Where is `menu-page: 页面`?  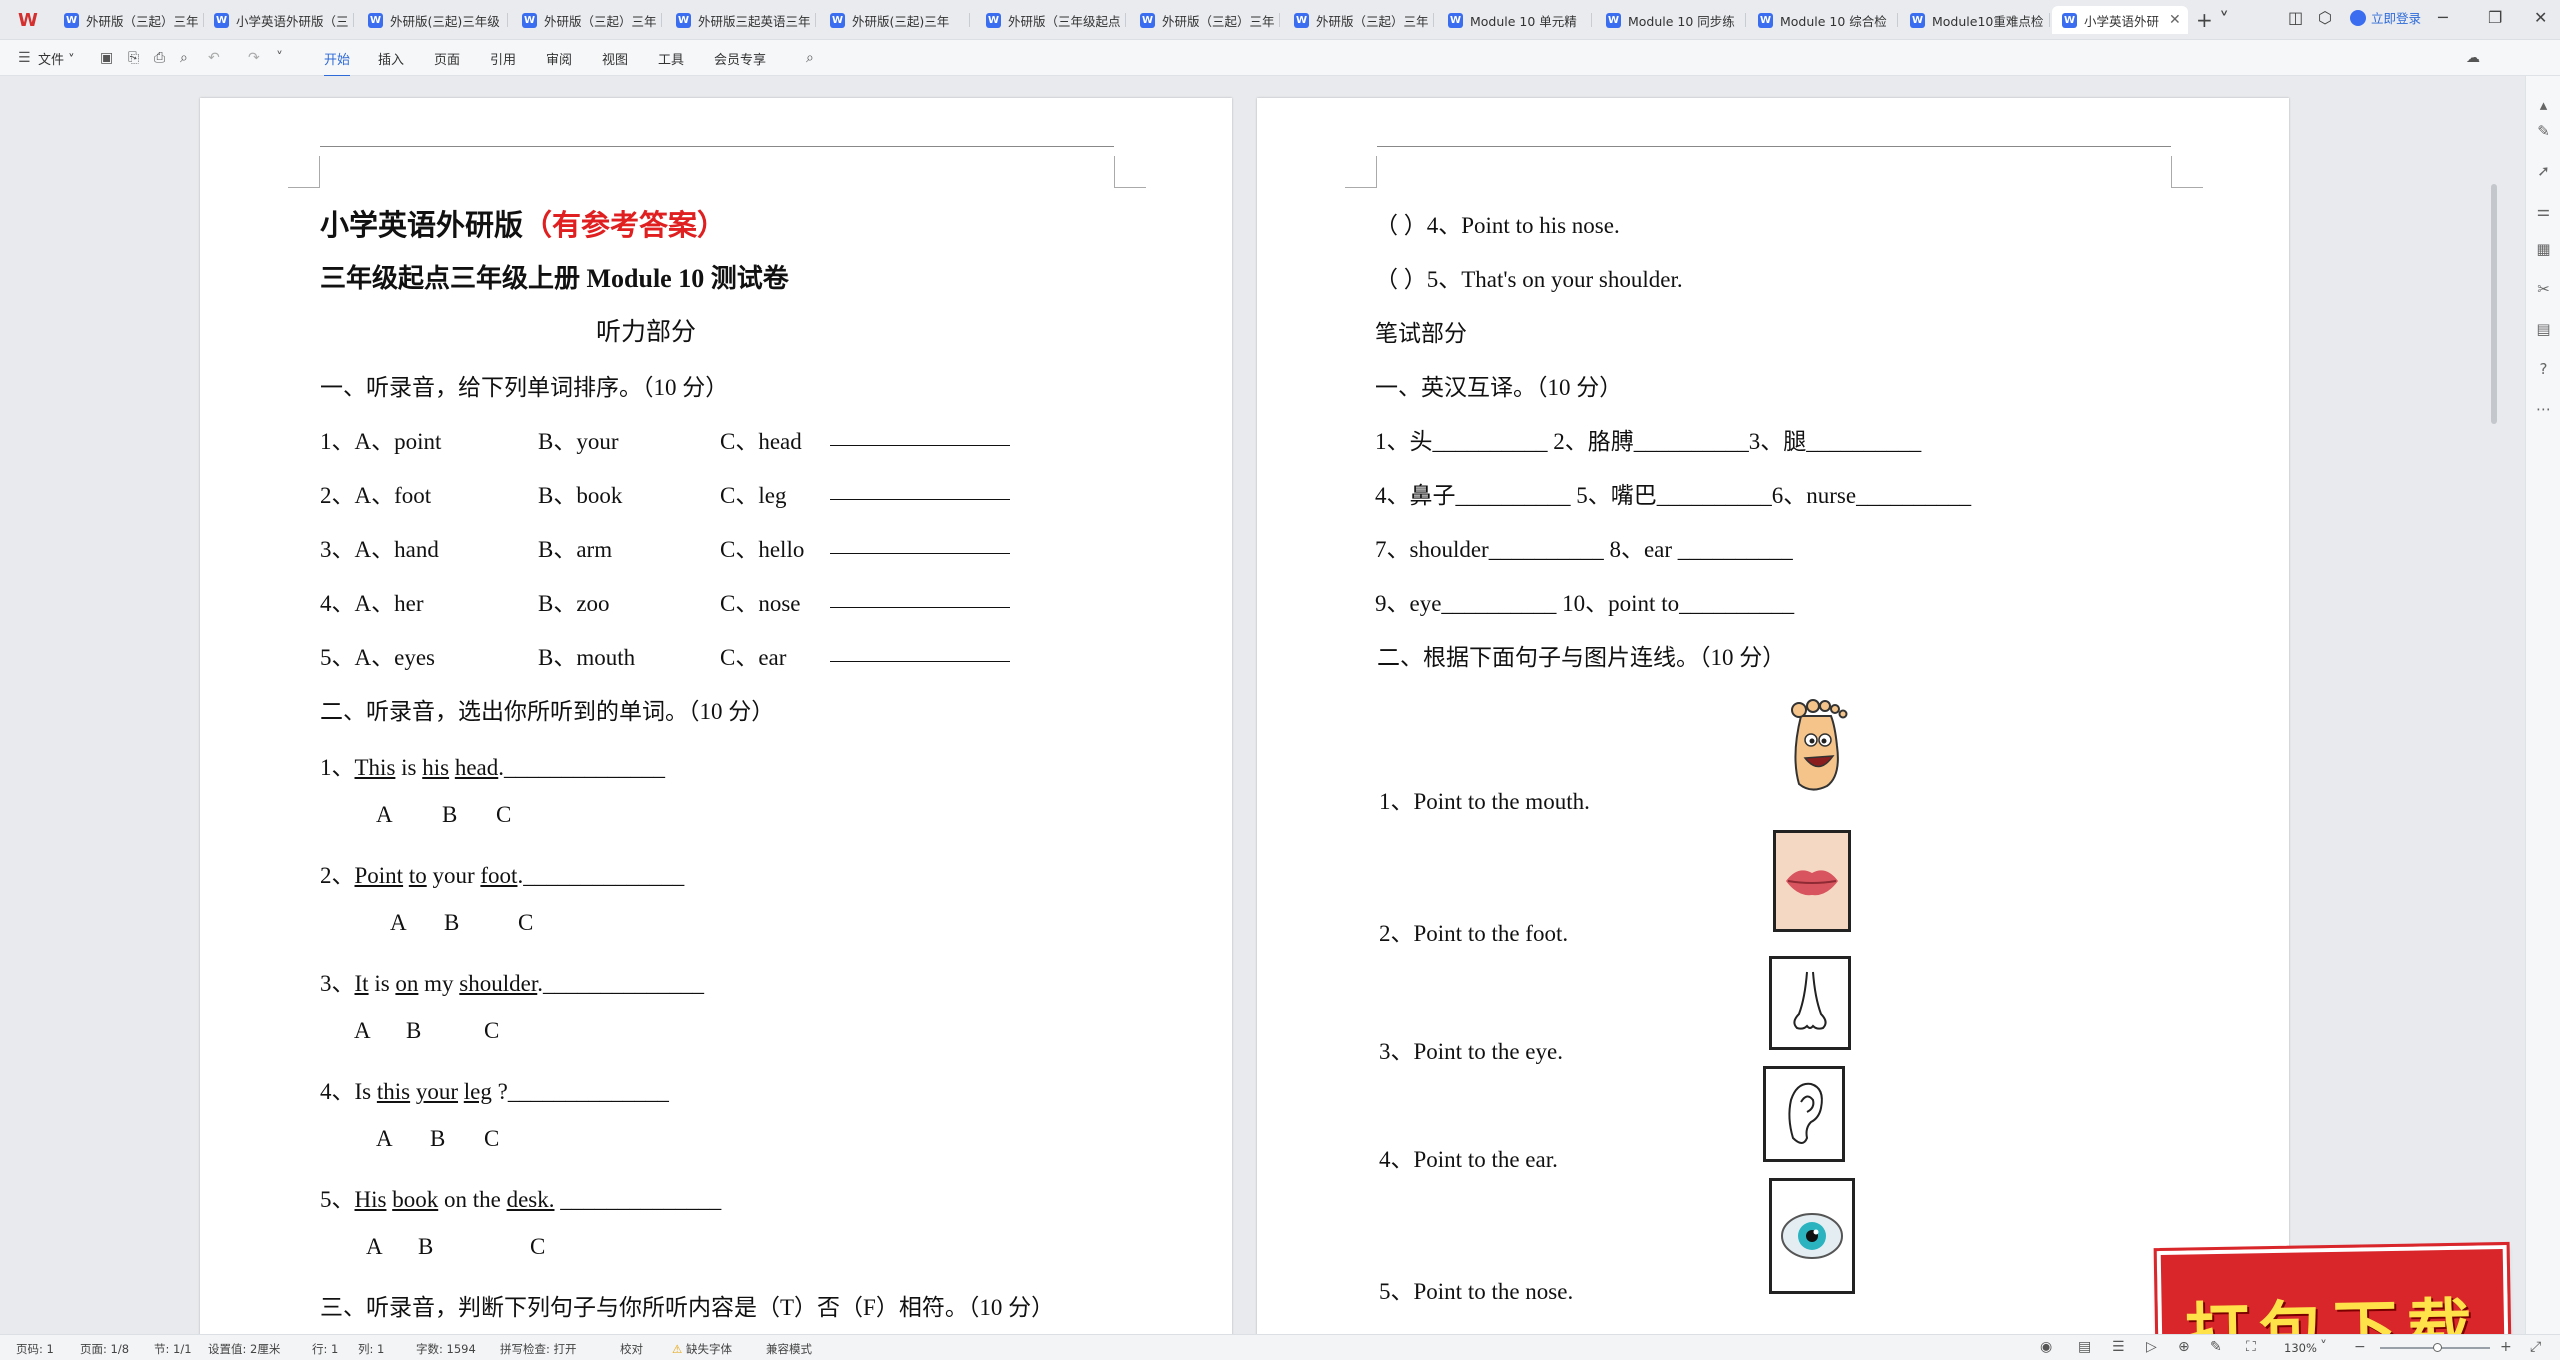 menu-page: 页面 is located at coordinates (447, 58).